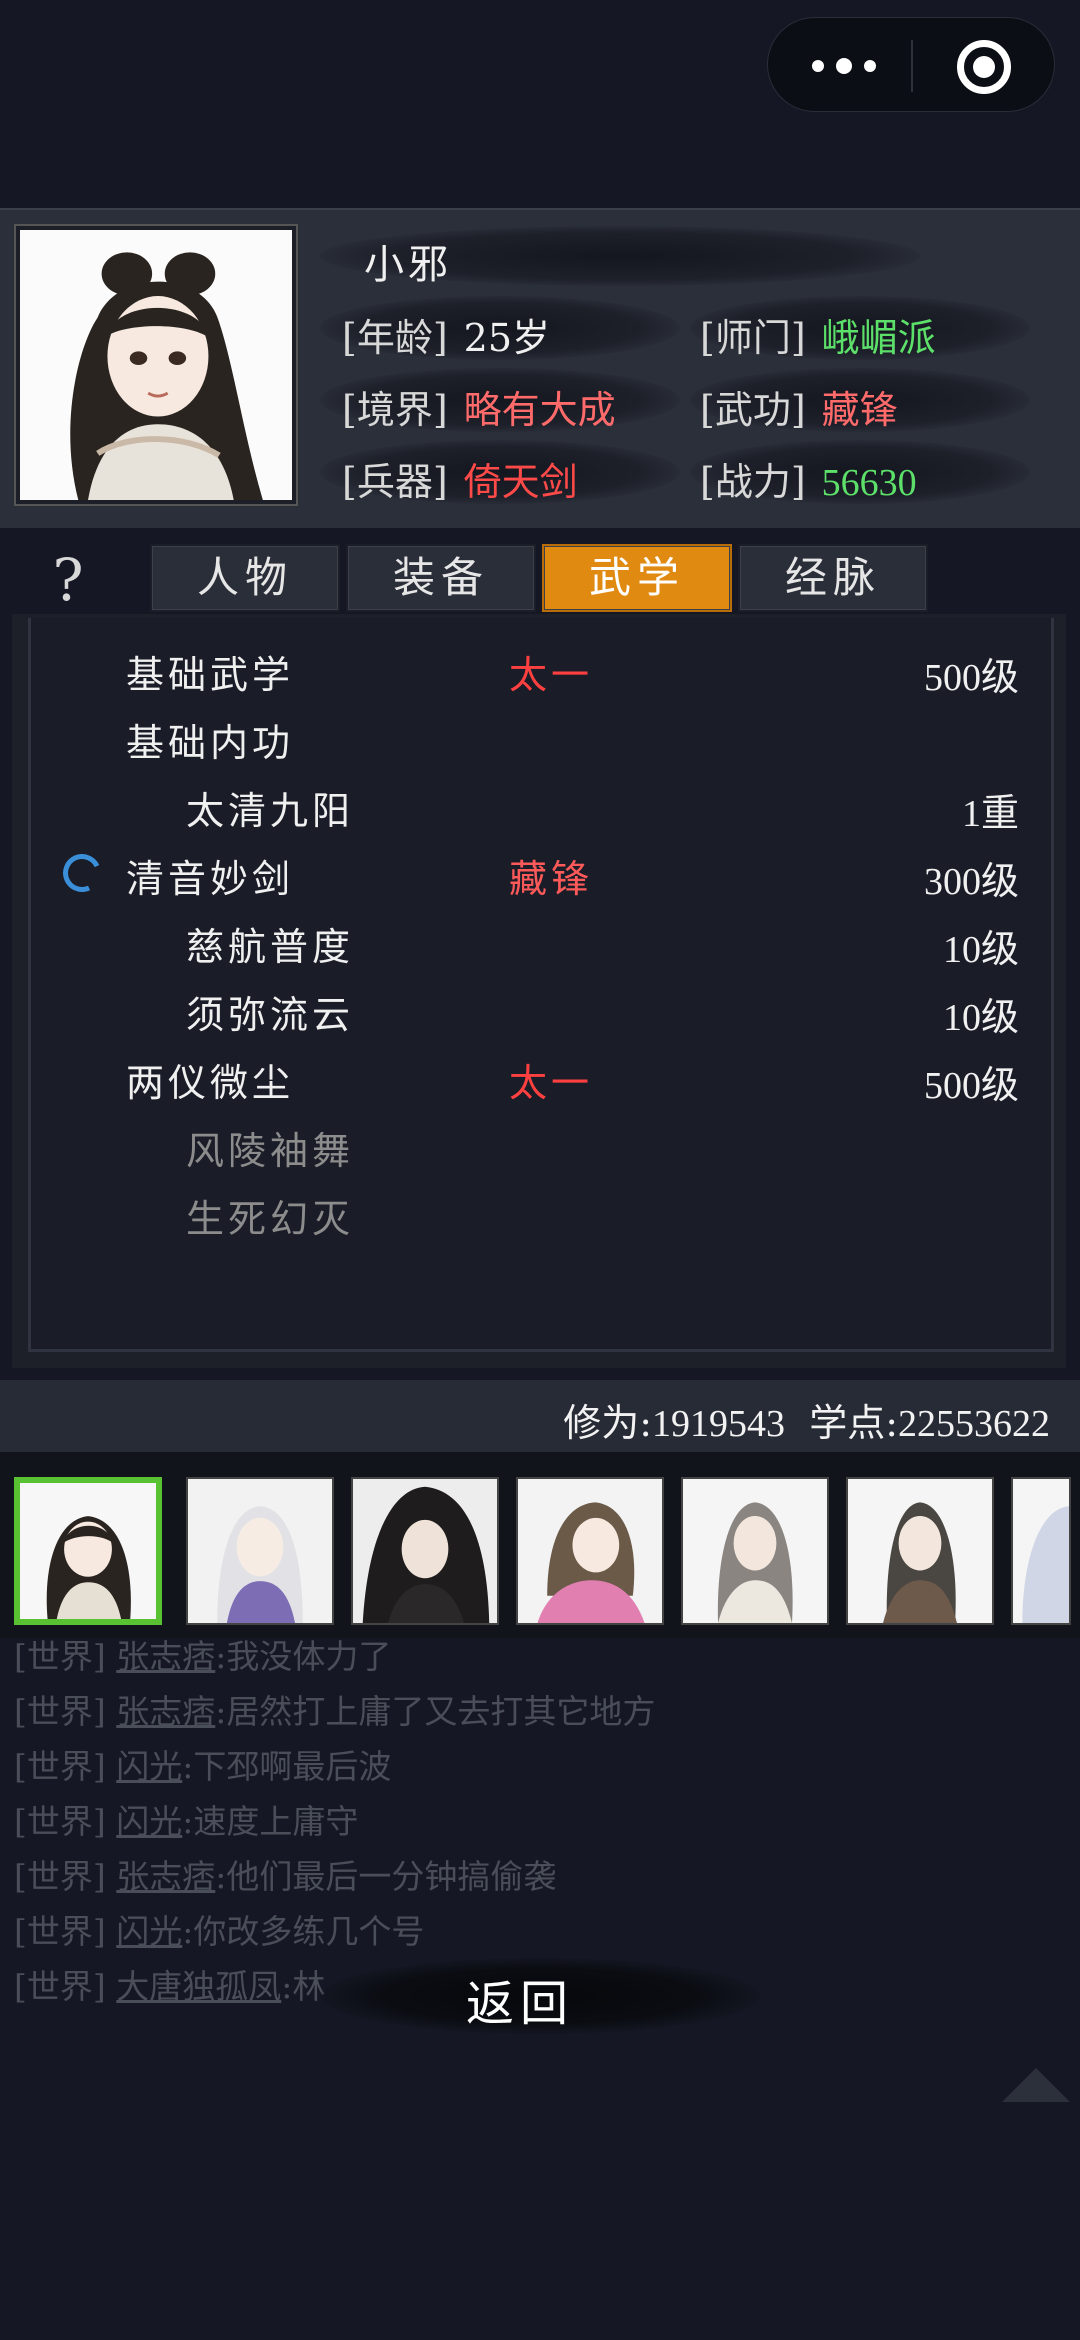 The width and height of the screenshot is (1080, 2340). Describe the element at coordinates (395, 482) in the screenshot. I see `weapon-label: [兵器]` at that location.